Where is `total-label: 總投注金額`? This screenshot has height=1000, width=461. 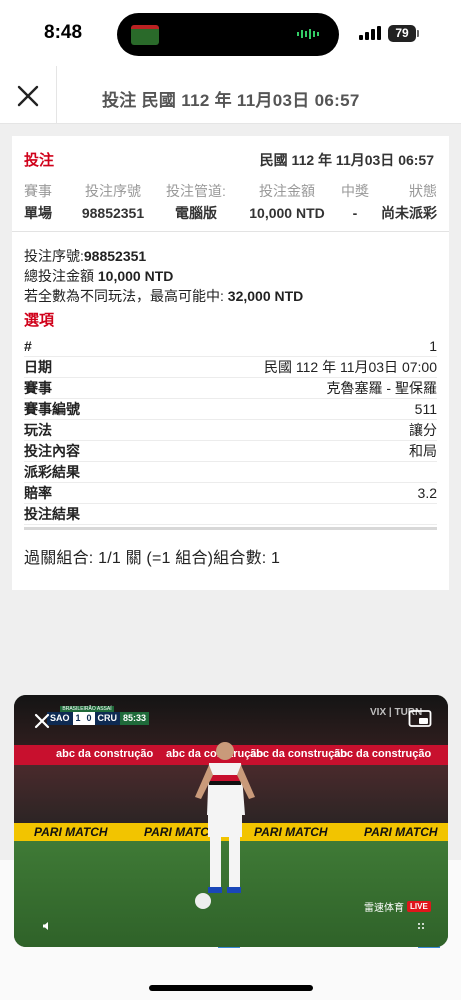 total-label: 總投注金額 is located at coordinates (61, 276).